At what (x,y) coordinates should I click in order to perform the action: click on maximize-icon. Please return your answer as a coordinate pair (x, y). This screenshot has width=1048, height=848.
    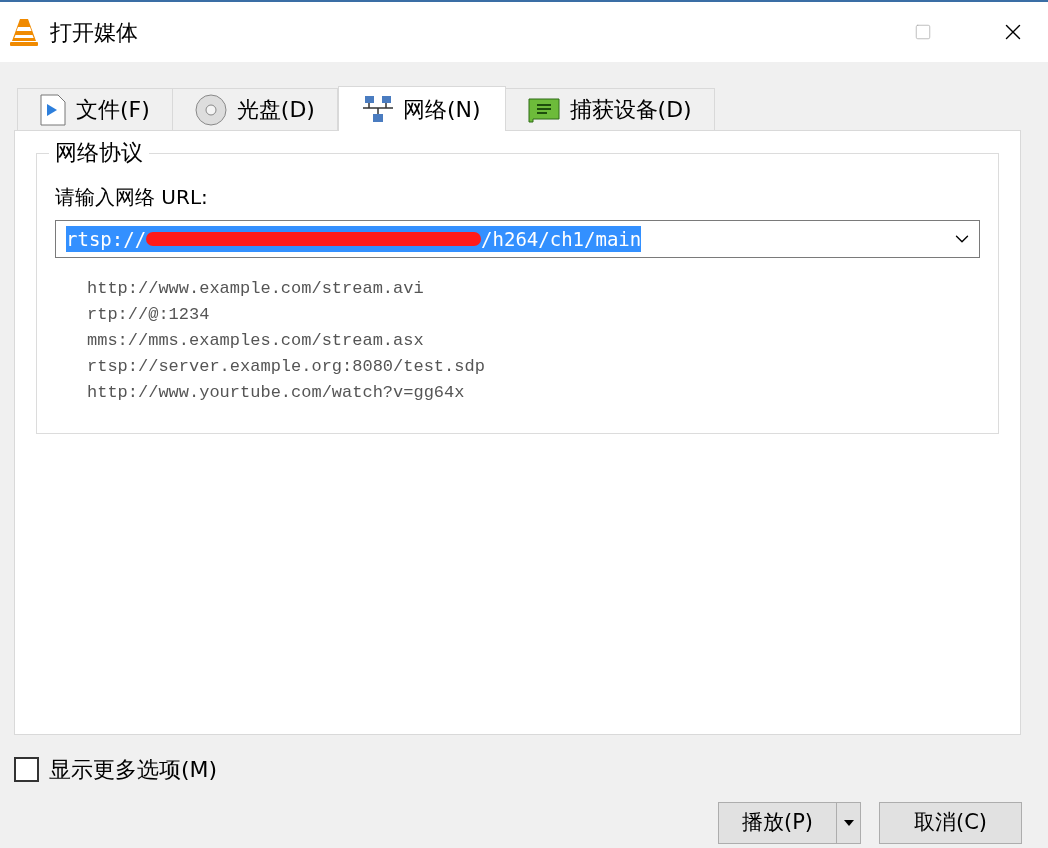
    Looking at the image, I should click on (923, 32).